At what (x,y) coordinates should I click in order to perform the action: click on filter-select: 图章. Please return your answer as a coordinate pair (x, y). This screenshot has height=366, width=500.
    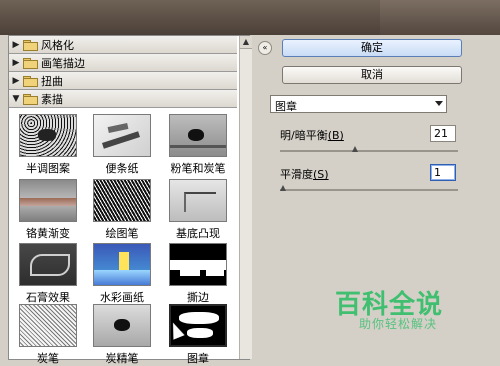
    Looking at the image, I should click on (358, 104).